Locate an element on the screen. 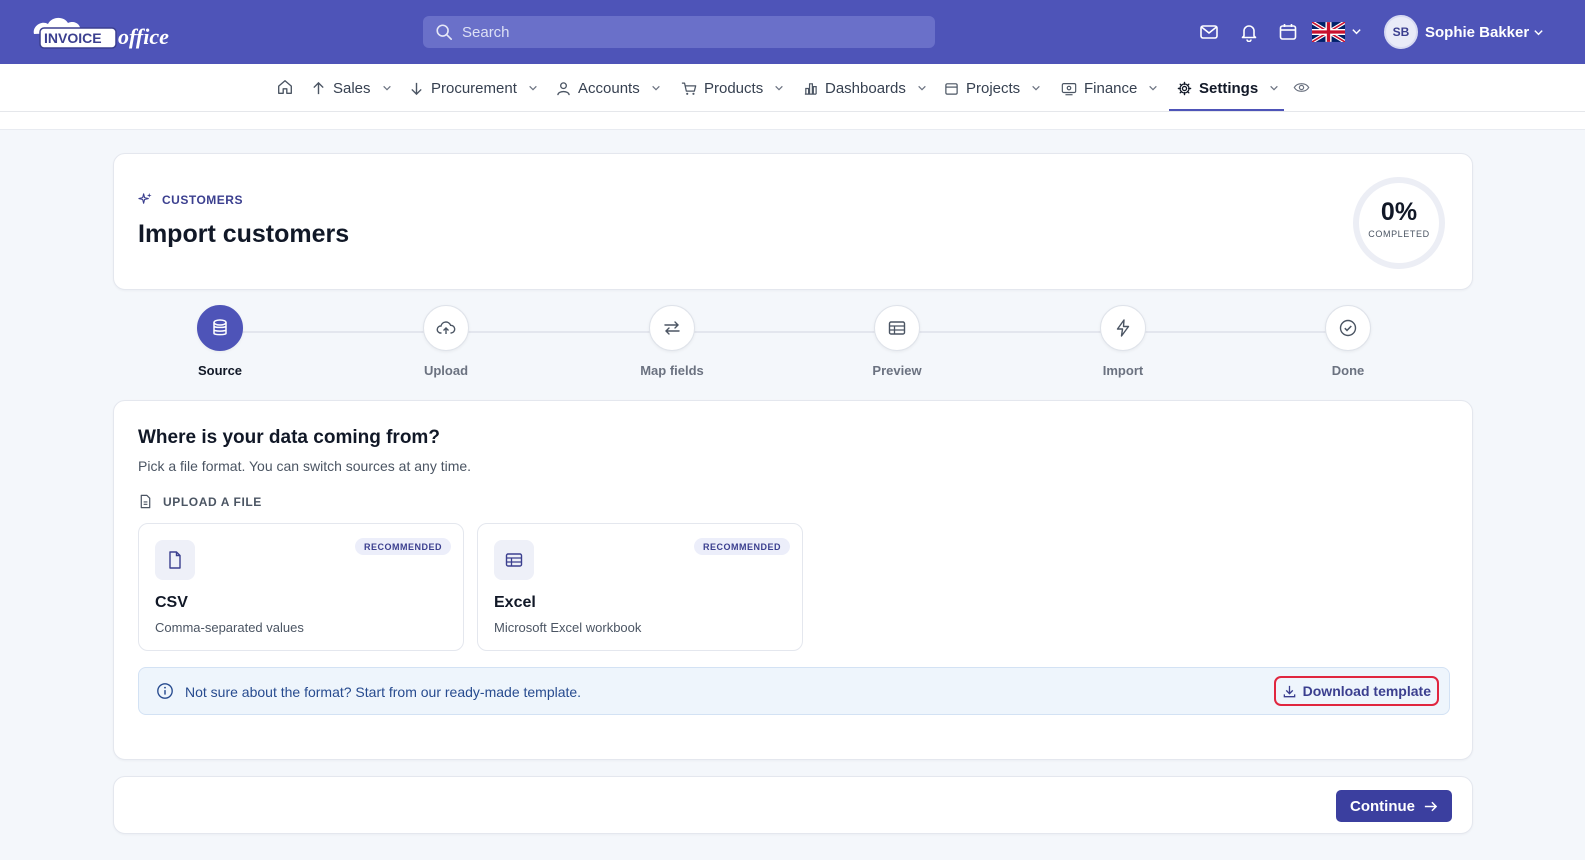 Image resolution: width=1585 pixels, height=860 pixels. breadcrumb: CUSTOMERS is located at coordinates (190, 199).